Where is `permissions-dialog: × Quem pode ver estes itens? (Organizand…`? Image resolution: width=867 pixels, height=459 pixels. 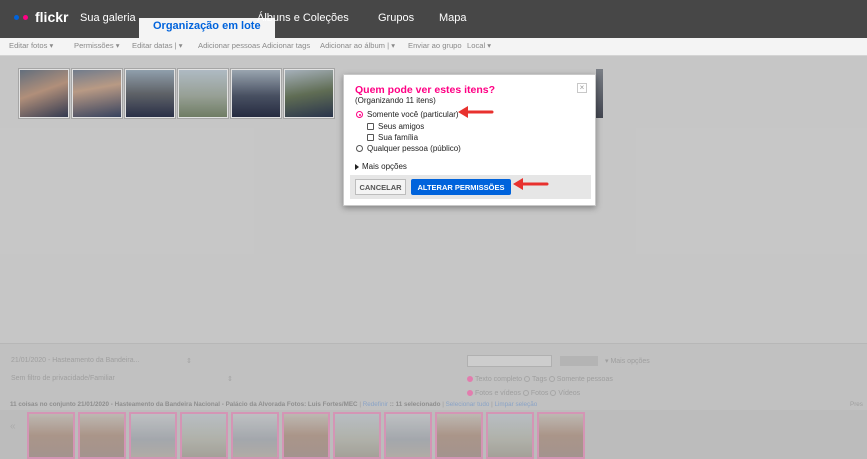
permissions-dialog: × Quem pode ver estes itens? (Organizand… is located at coordinates (469, 140).